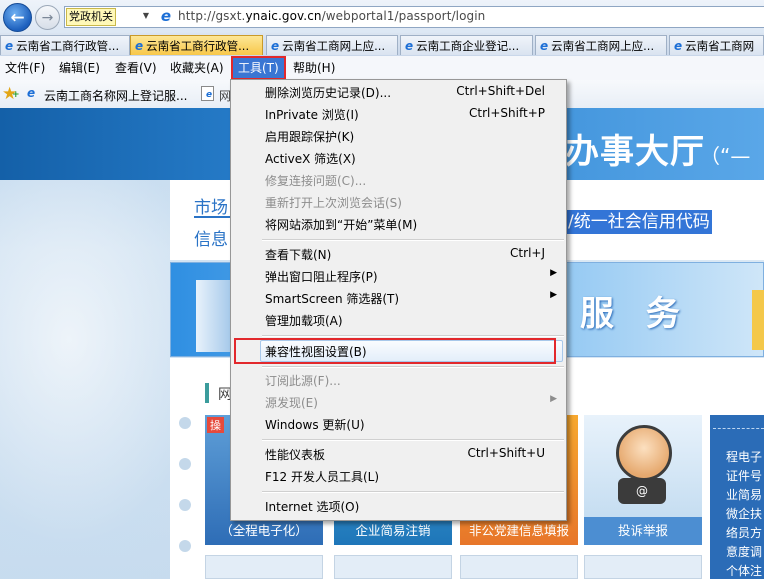 The height and width of the screenshot is (579, 764). What do you see at coordinates (146, 16) in the screenshot?
I see `chevron-down-icon: ▼` at bounding box center [146, 16].